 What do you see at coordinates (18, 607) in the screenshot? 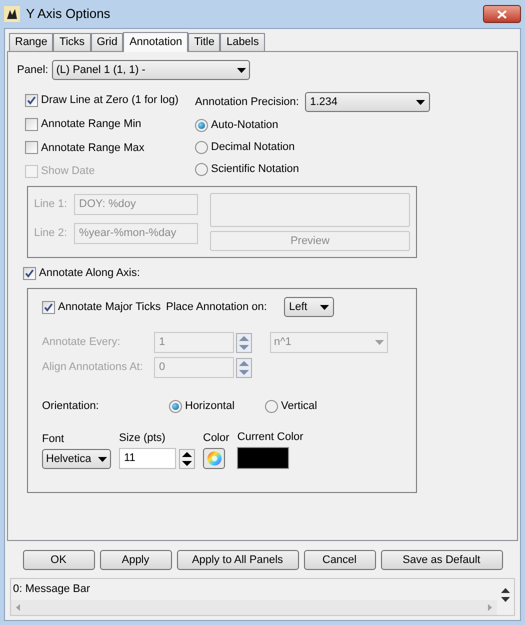
I see `scroll-left-icon` at bounding box center [18, 607].